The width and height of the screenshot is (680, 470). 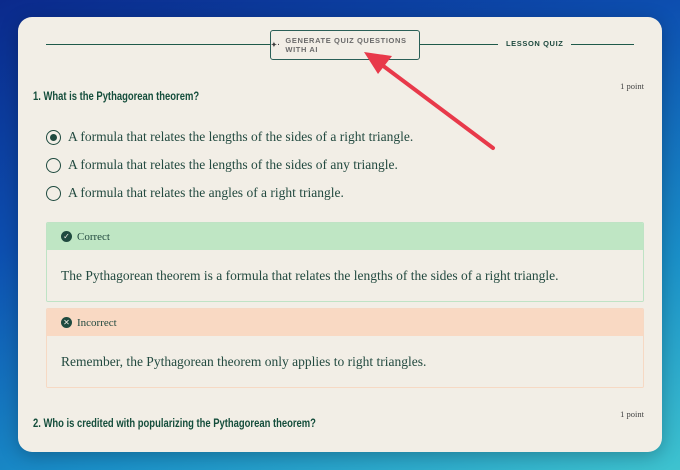 I want to click on question-title: 1. What is the Pythagorean theorem?, so click(x=116, y=97).